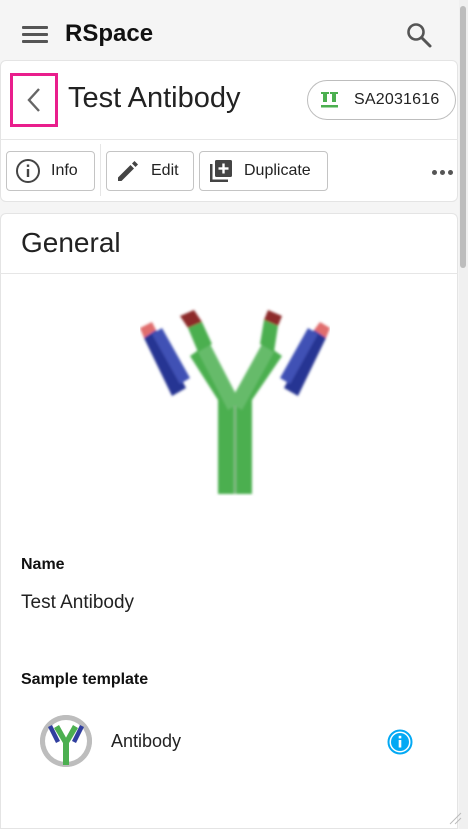  What do you see at coordinates (85, 679) in the screenshot?
I see `template-label: Sample template` at bounding box center [85, 679].